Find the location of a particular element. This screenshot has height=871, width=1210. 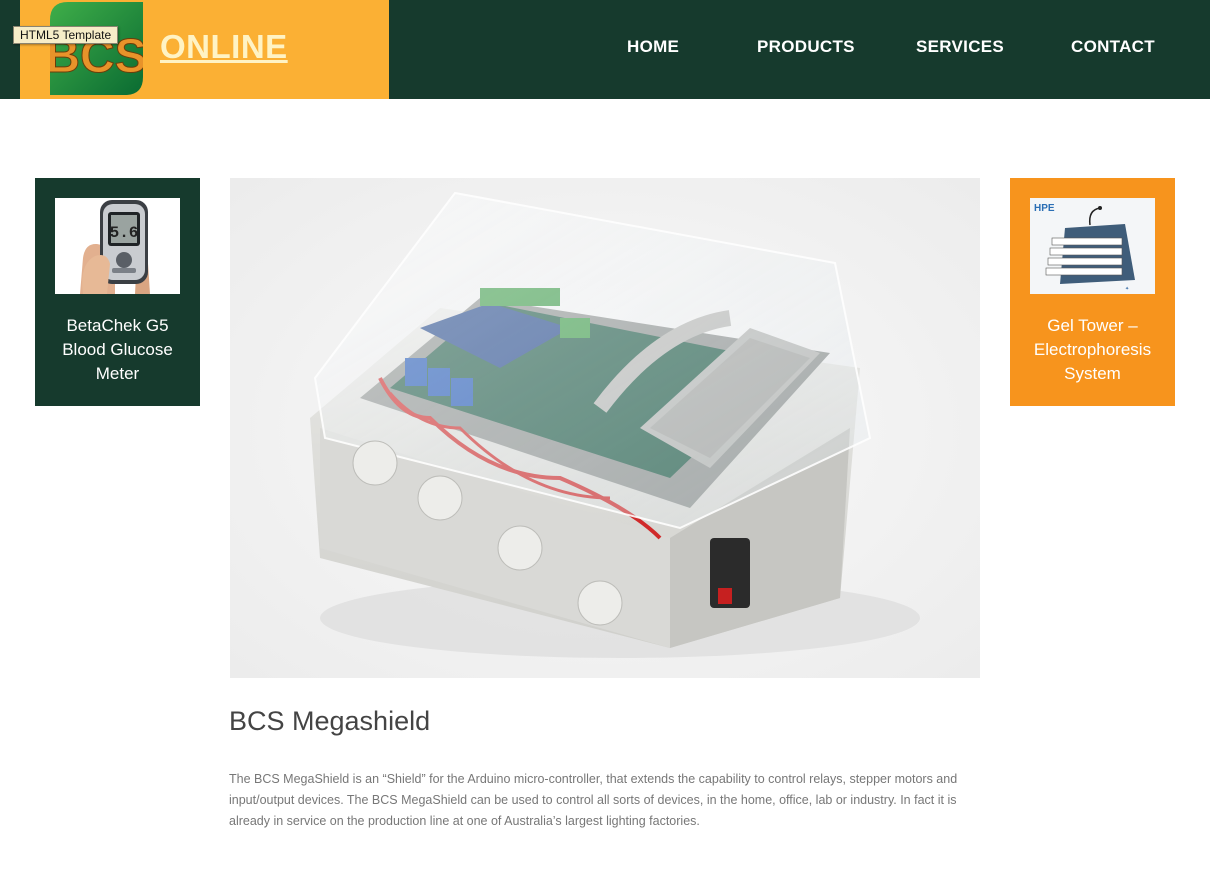

online-link: ONLINE is located at coordinates (224, 47).